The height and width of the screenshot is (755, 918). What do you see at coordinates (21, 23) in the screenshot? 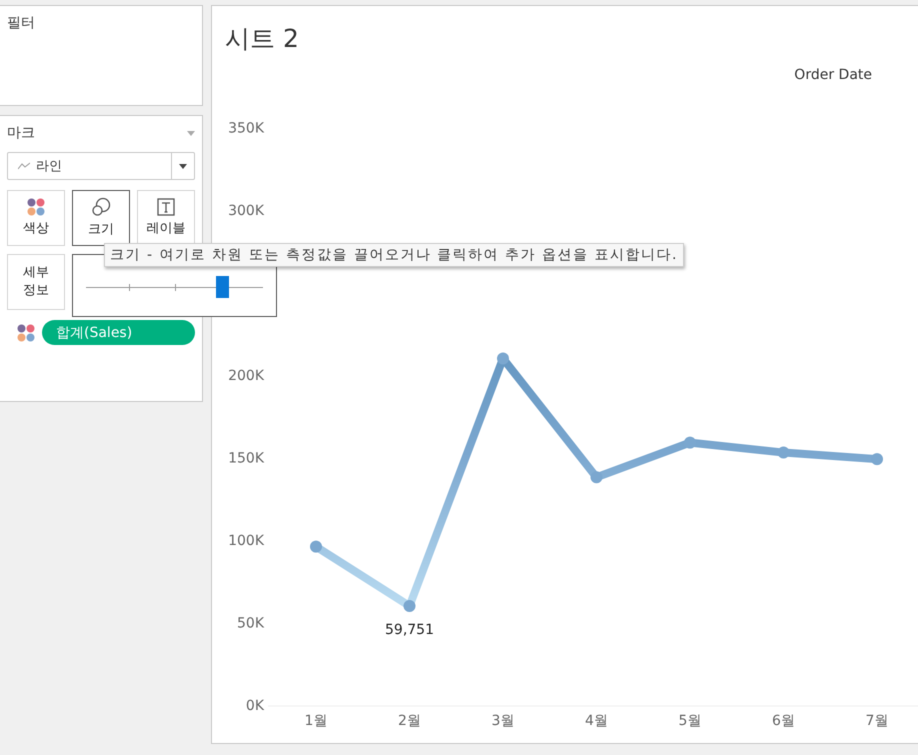
I see `panel-title: 필터` at bounding box center [21, 23].